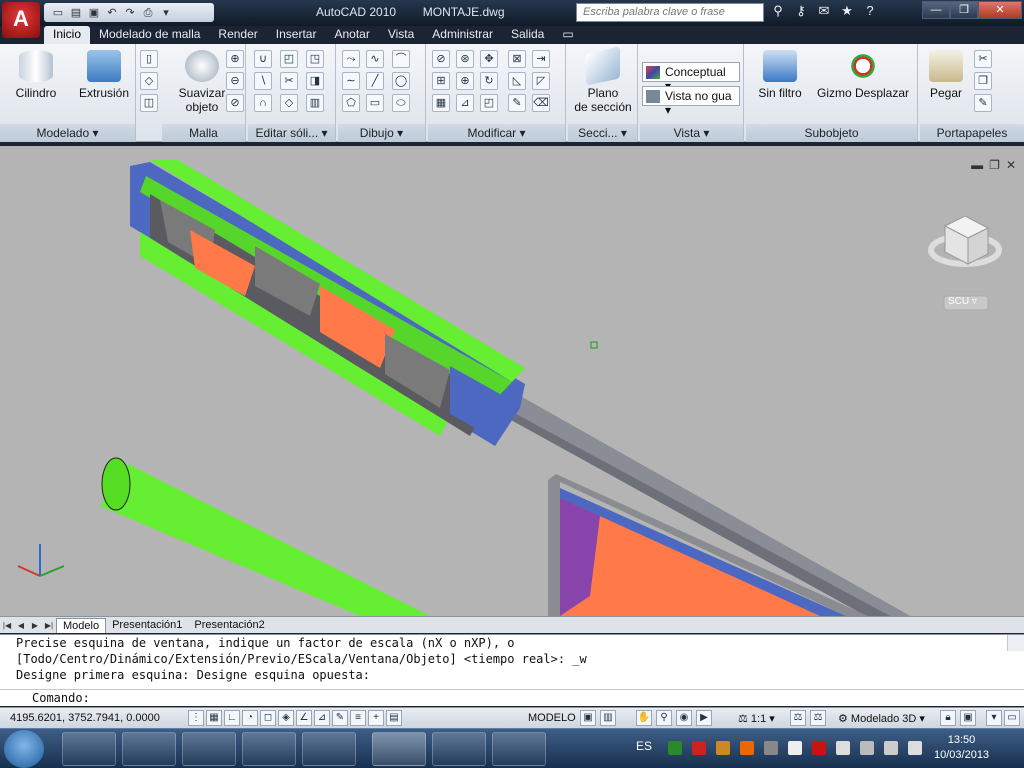 The height and width of the screenshot is (768, 1024). What do you see at coordinates (664, 718) in the screenshot?
I see `zoom-icon: ⚲` at bounding box center [664, 718].